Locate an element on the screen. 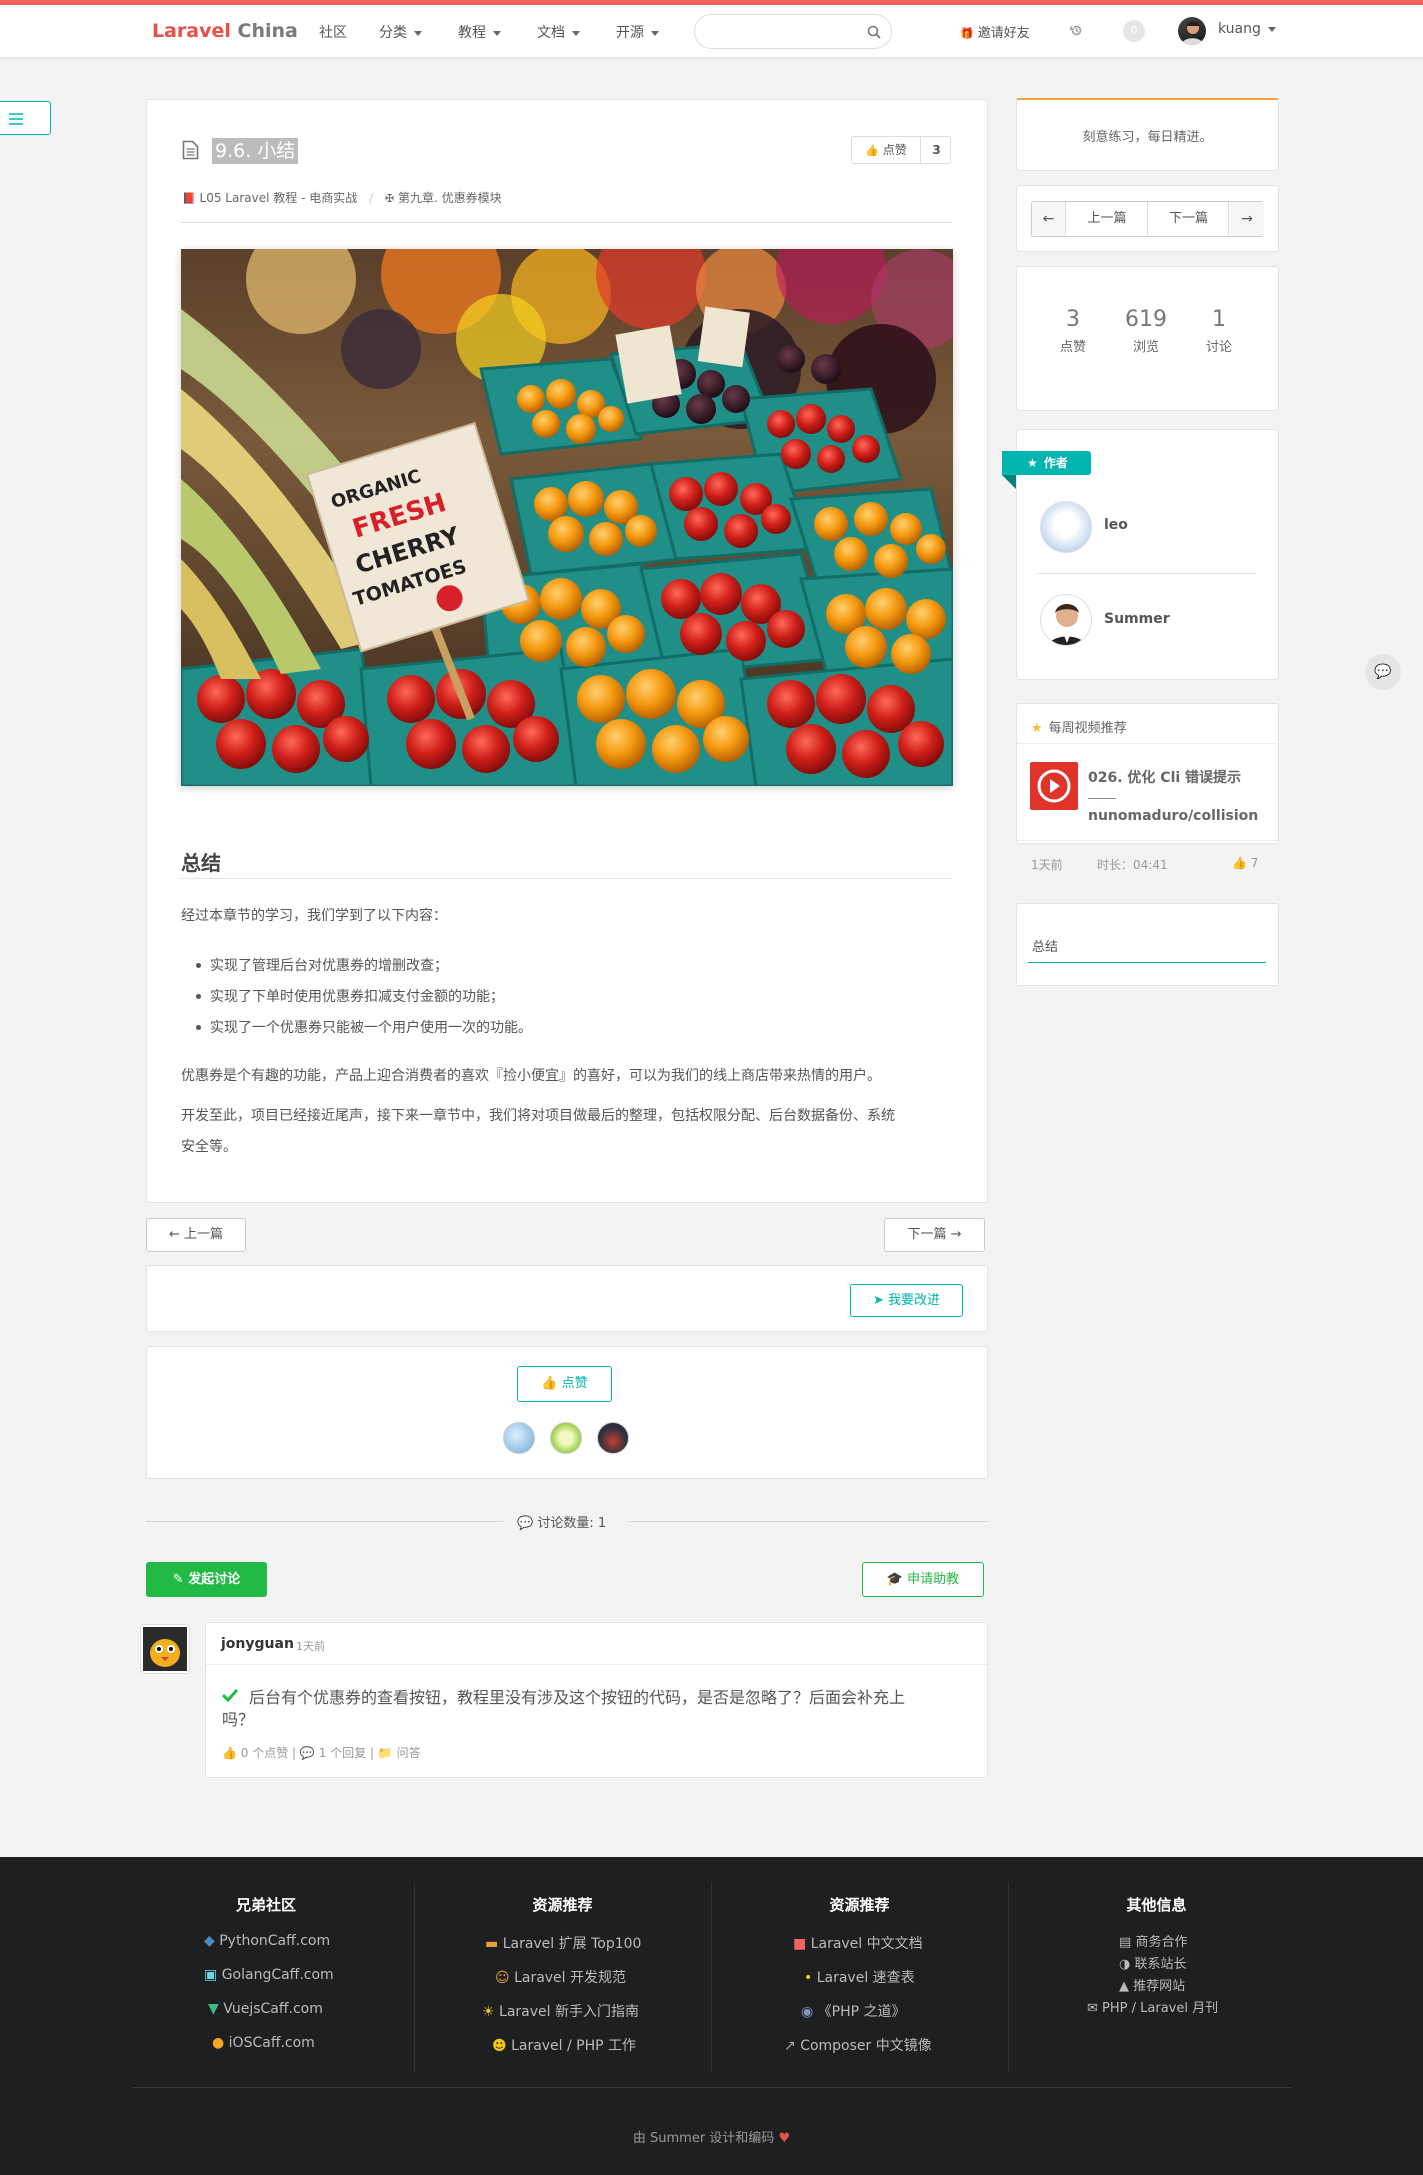 Image resolution: width=1423 pixels, height=2175 pixels. comment-tag: 问答 is located at coordinates (409, 1753).